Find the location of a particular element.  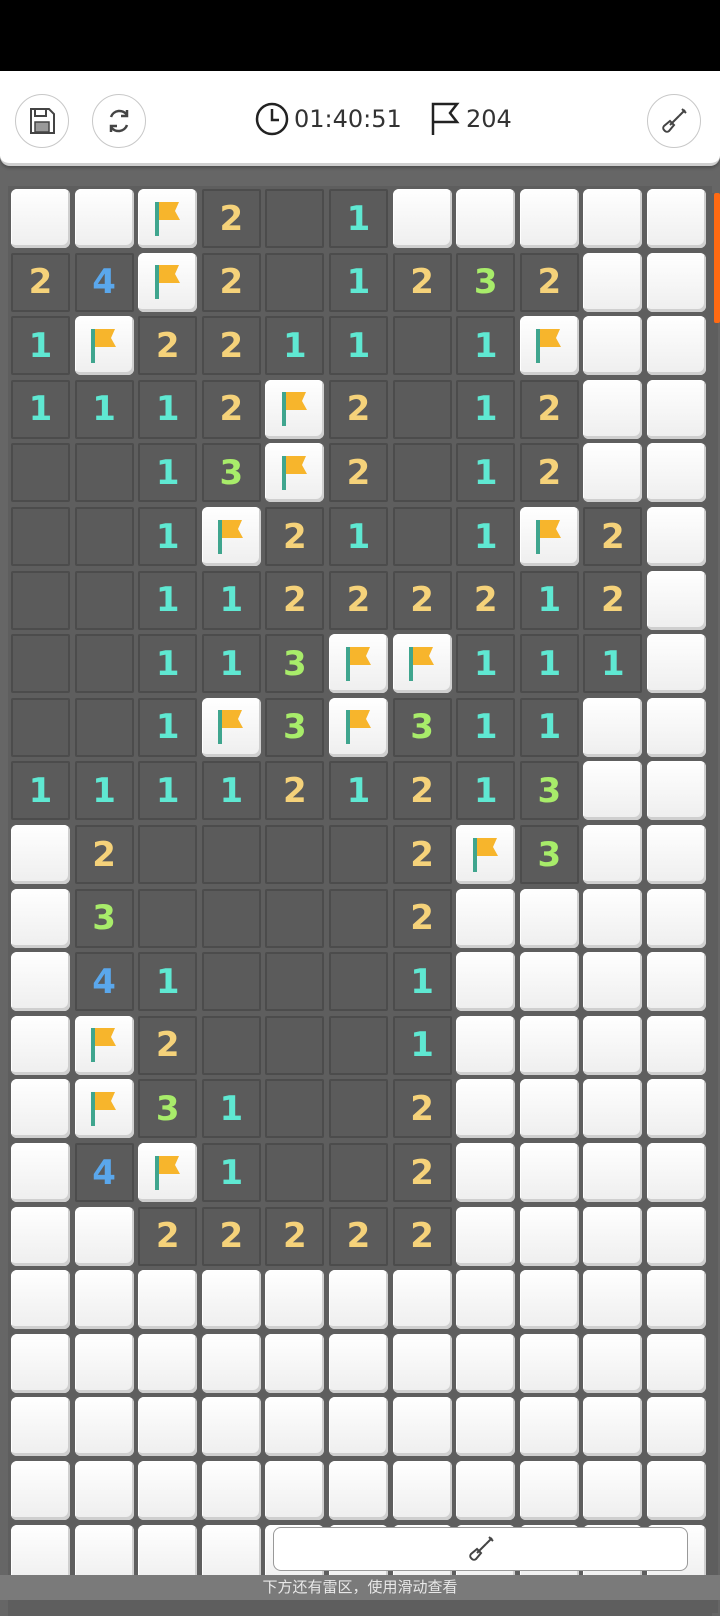

scrollbar-thumb is located at coordinates (717, 258).